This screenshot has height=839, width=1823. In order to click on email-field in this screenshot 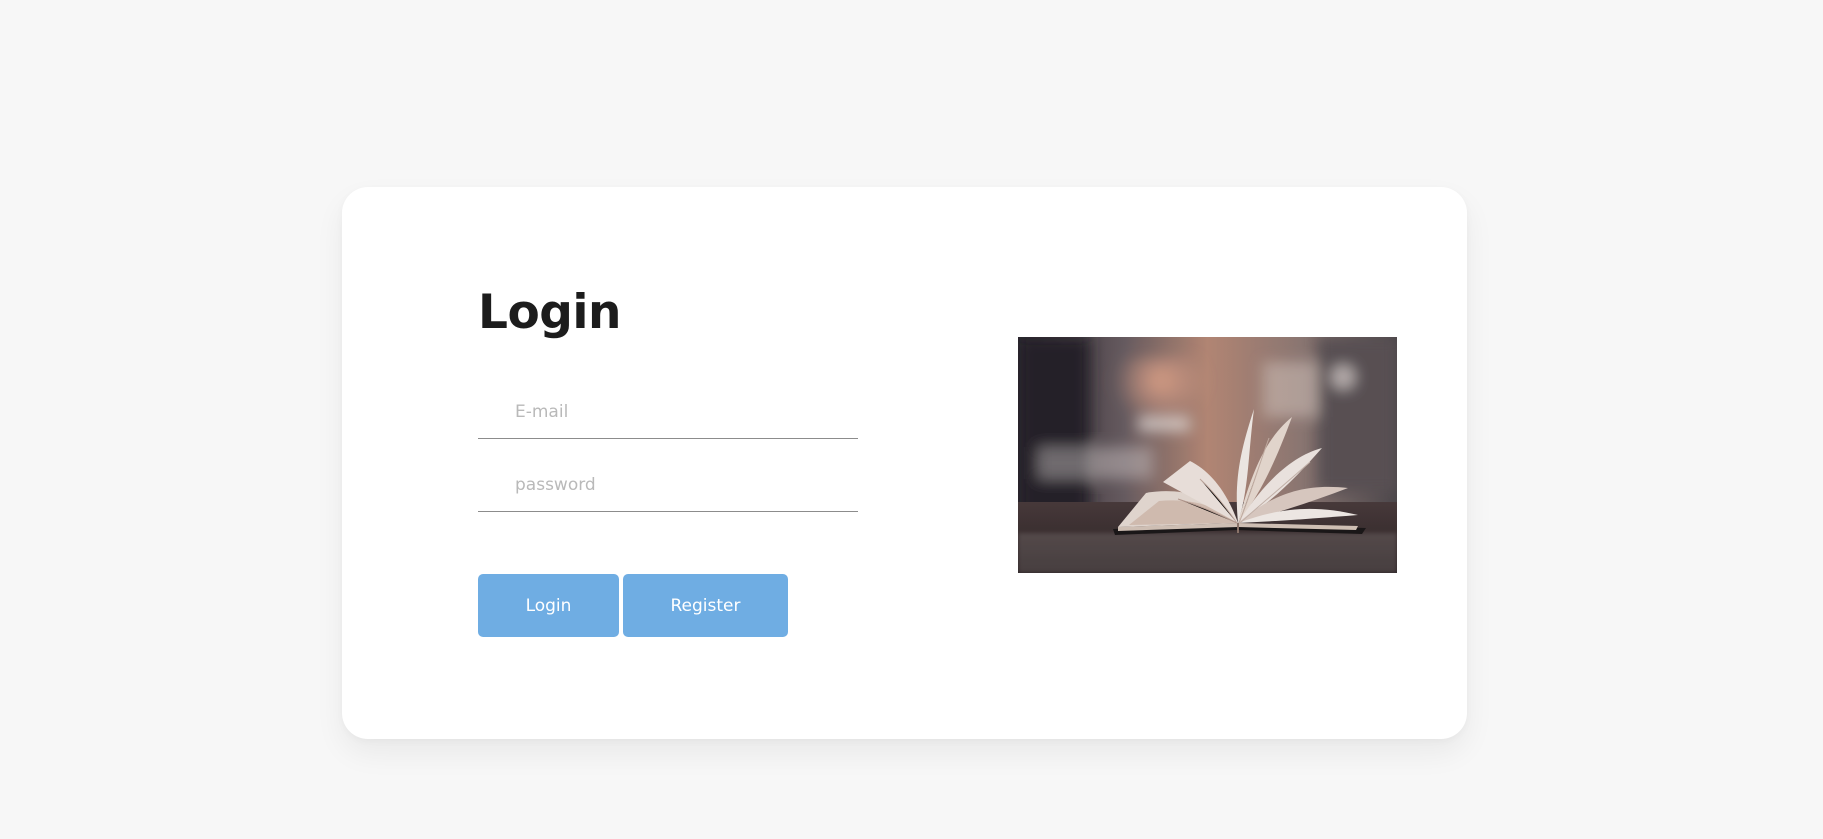, I will do `click(680, 412)`.